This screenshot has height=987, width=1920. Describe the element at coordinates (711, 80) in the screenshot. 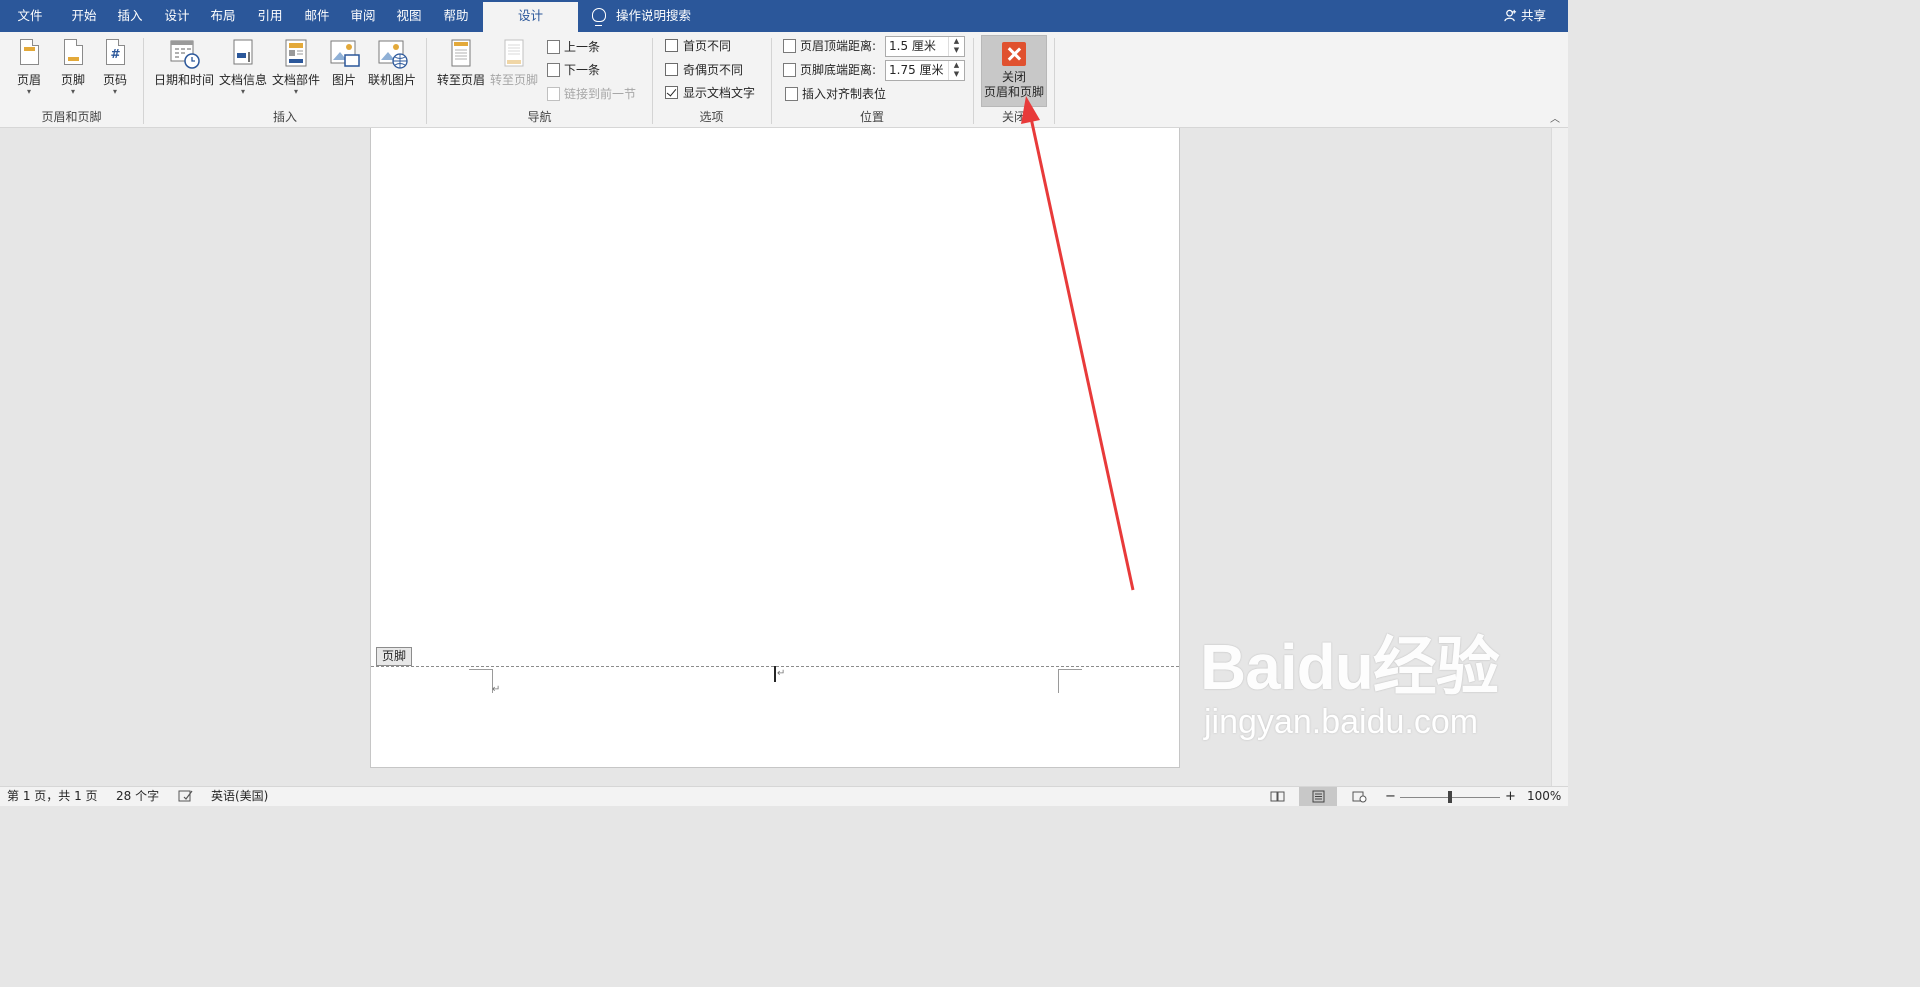

I see `group-options: 首页不同 奇偶页不同 显示文档文字 选项` at that location.